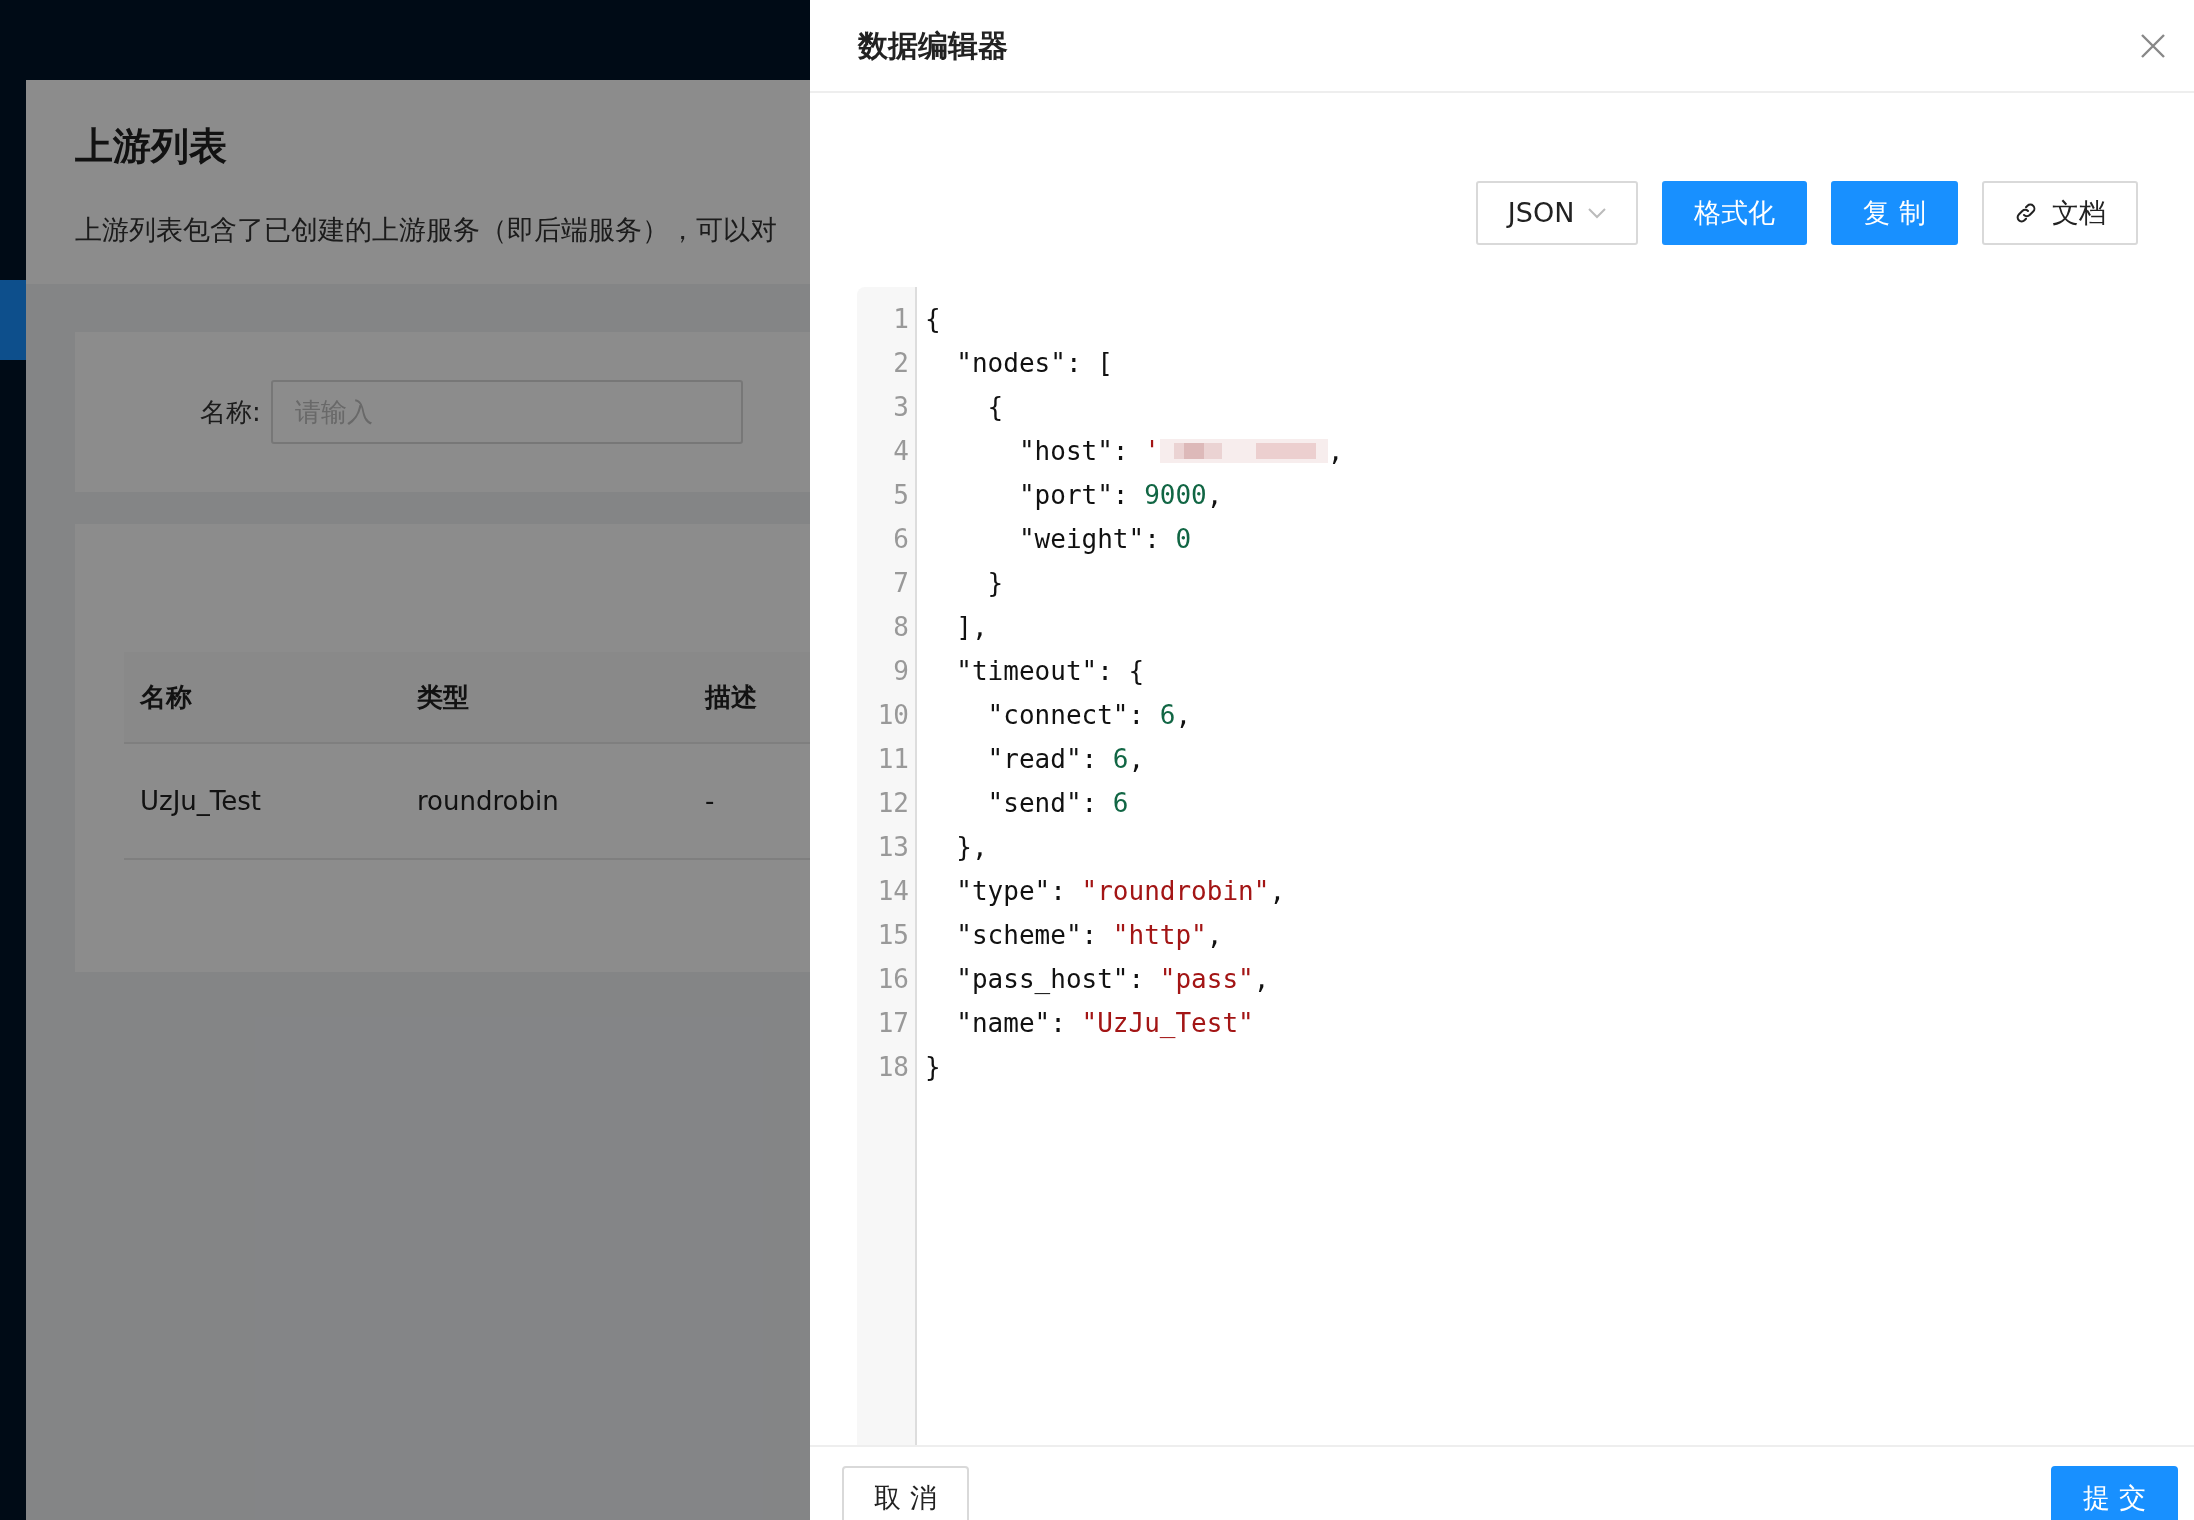  What do you see at coordinates (2026, 213) in the screenshot?
I see `link-icon` at bounding box center [2026, 213].